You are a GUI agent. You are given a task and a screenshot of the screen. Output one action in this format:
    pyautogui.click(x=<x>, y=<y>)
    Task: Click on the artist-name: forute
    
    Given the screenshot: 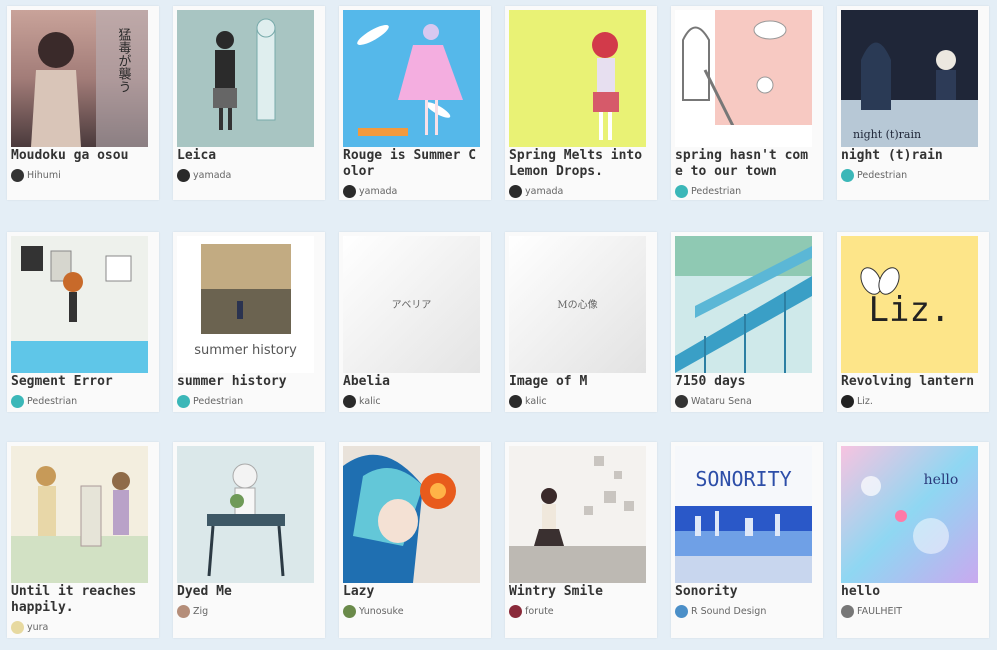 What is the action you would take?
    pyautogui.click(x=539, y=611)
    